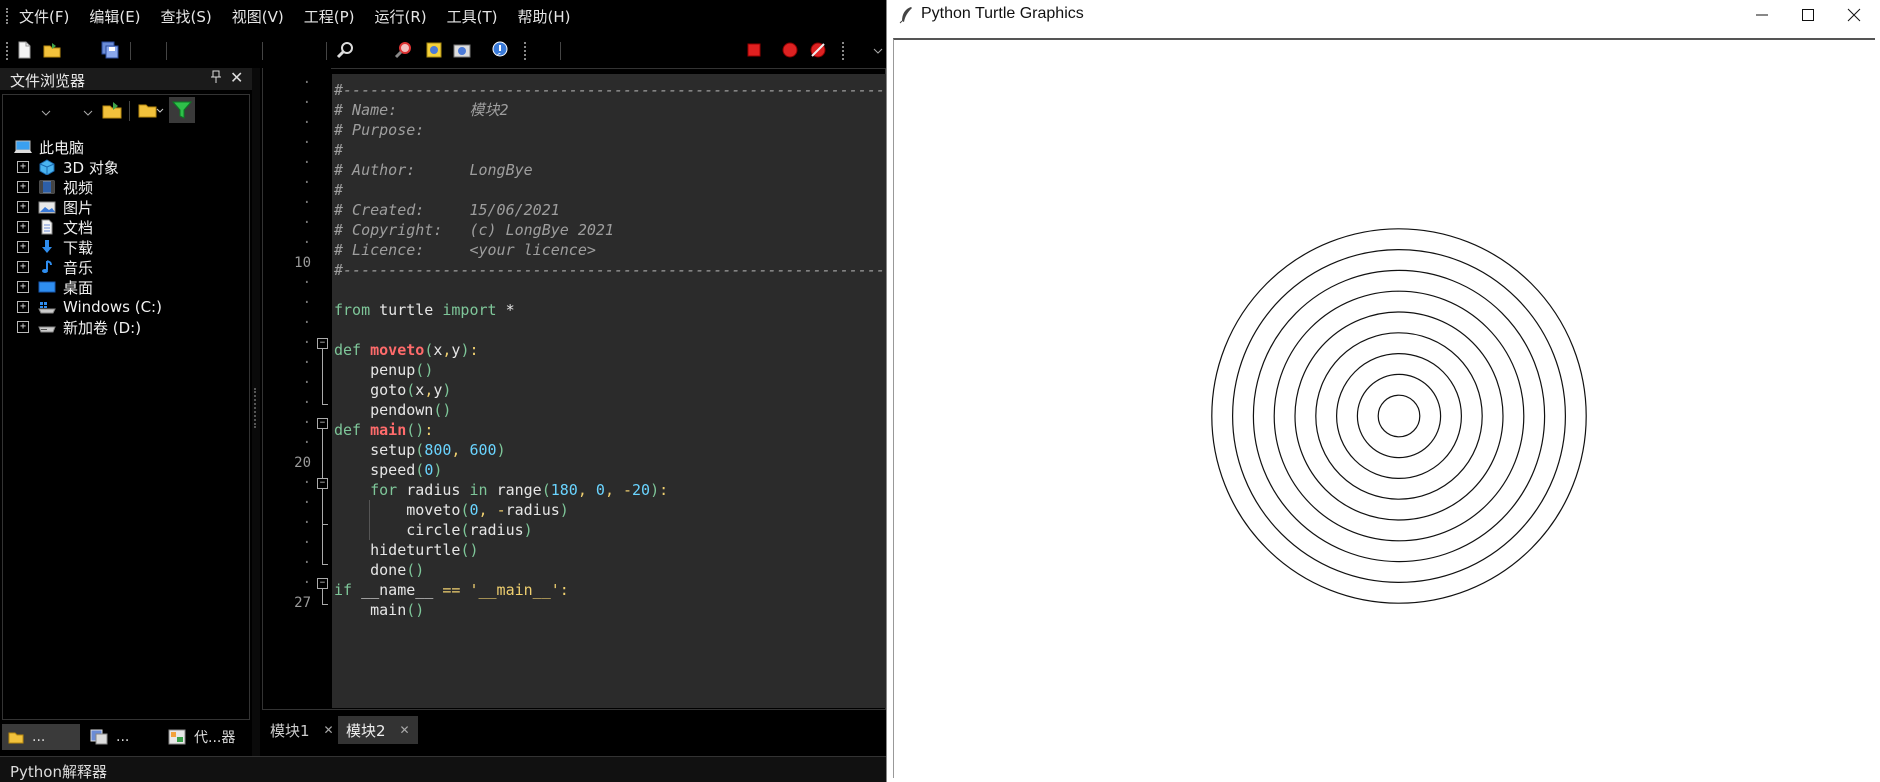 This screenshot has height=782, width=1880. What do you see at coordinates (302, 263) in the screenshot?
I see `line-number: 10` at bounding box center [302, 263].